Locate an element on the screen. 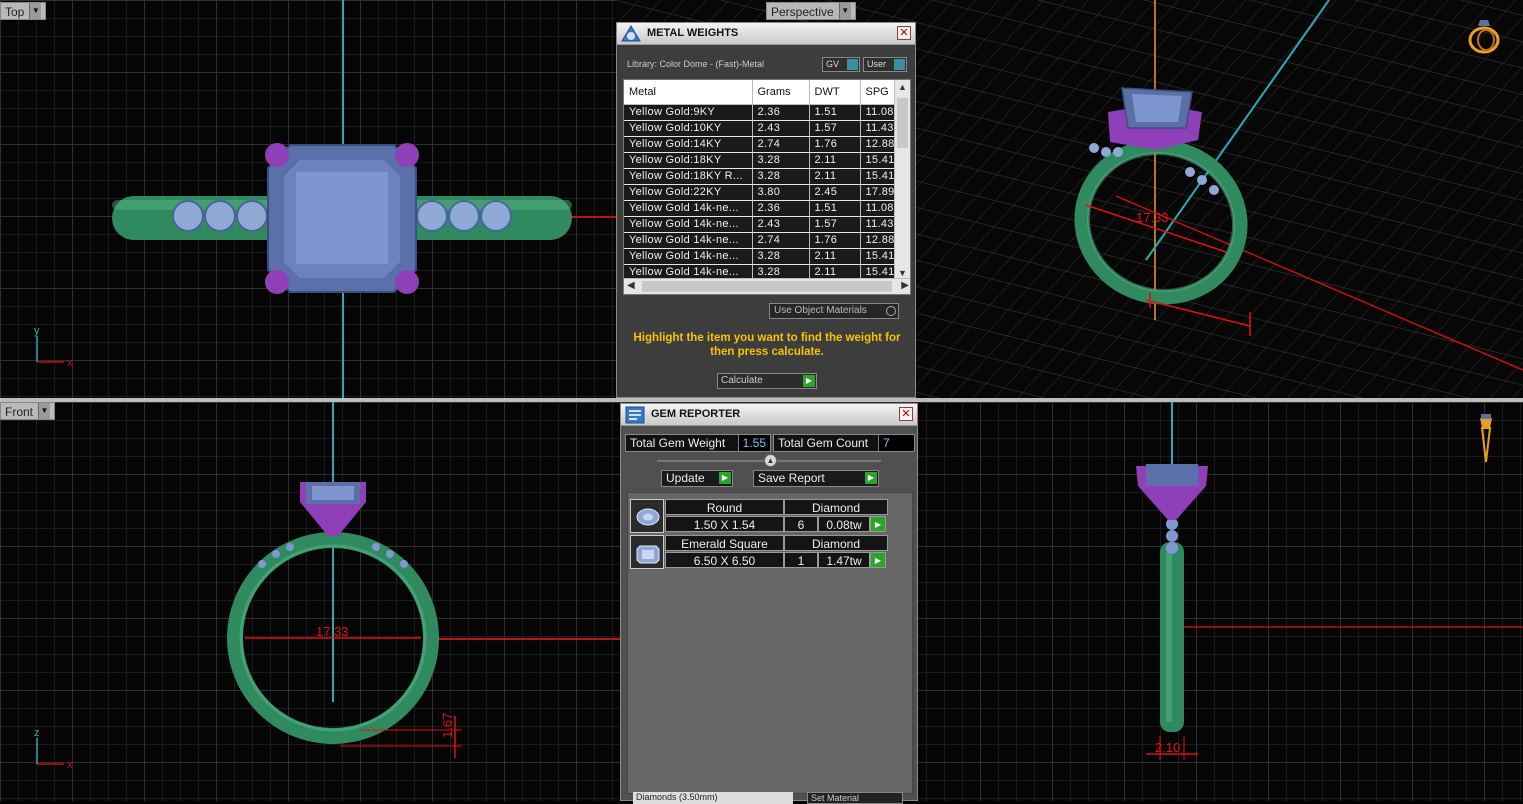  metal-weights-titlebar: METAL WEIGHTS ✕ is located at coordinates (766, 34).